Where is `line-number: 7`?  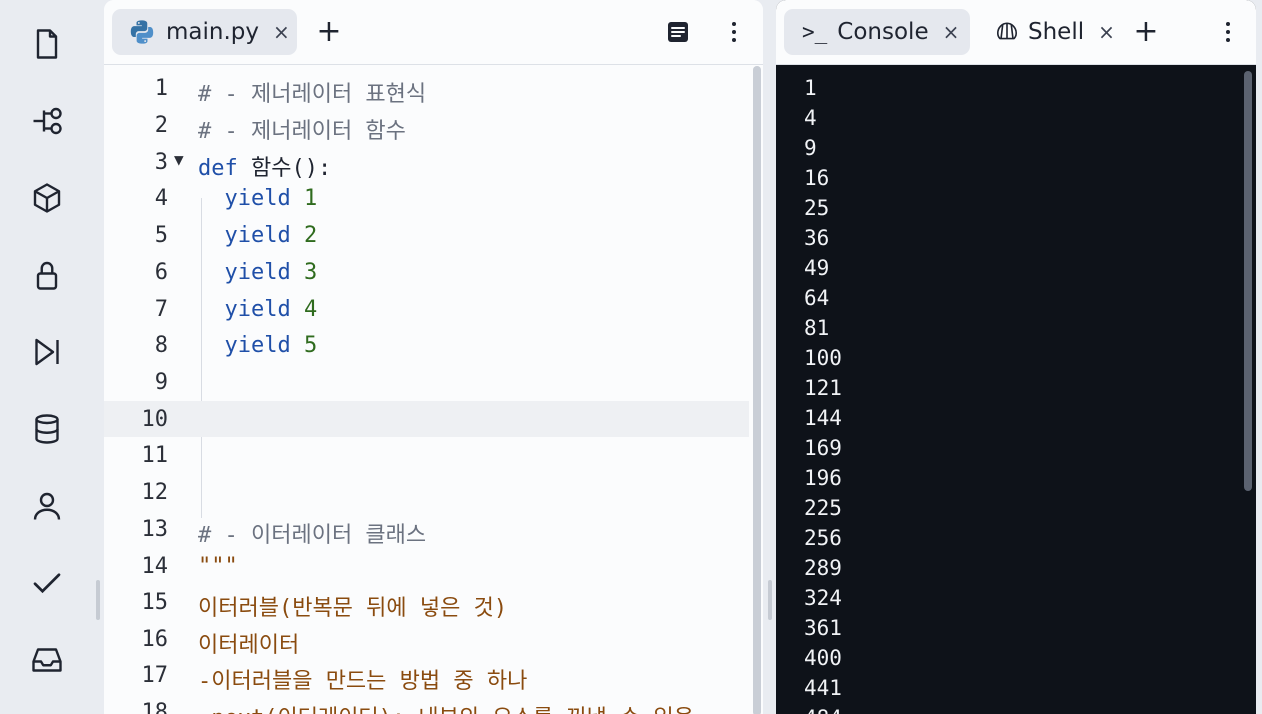 line-number: 7 is located at coordinates (161, 309).